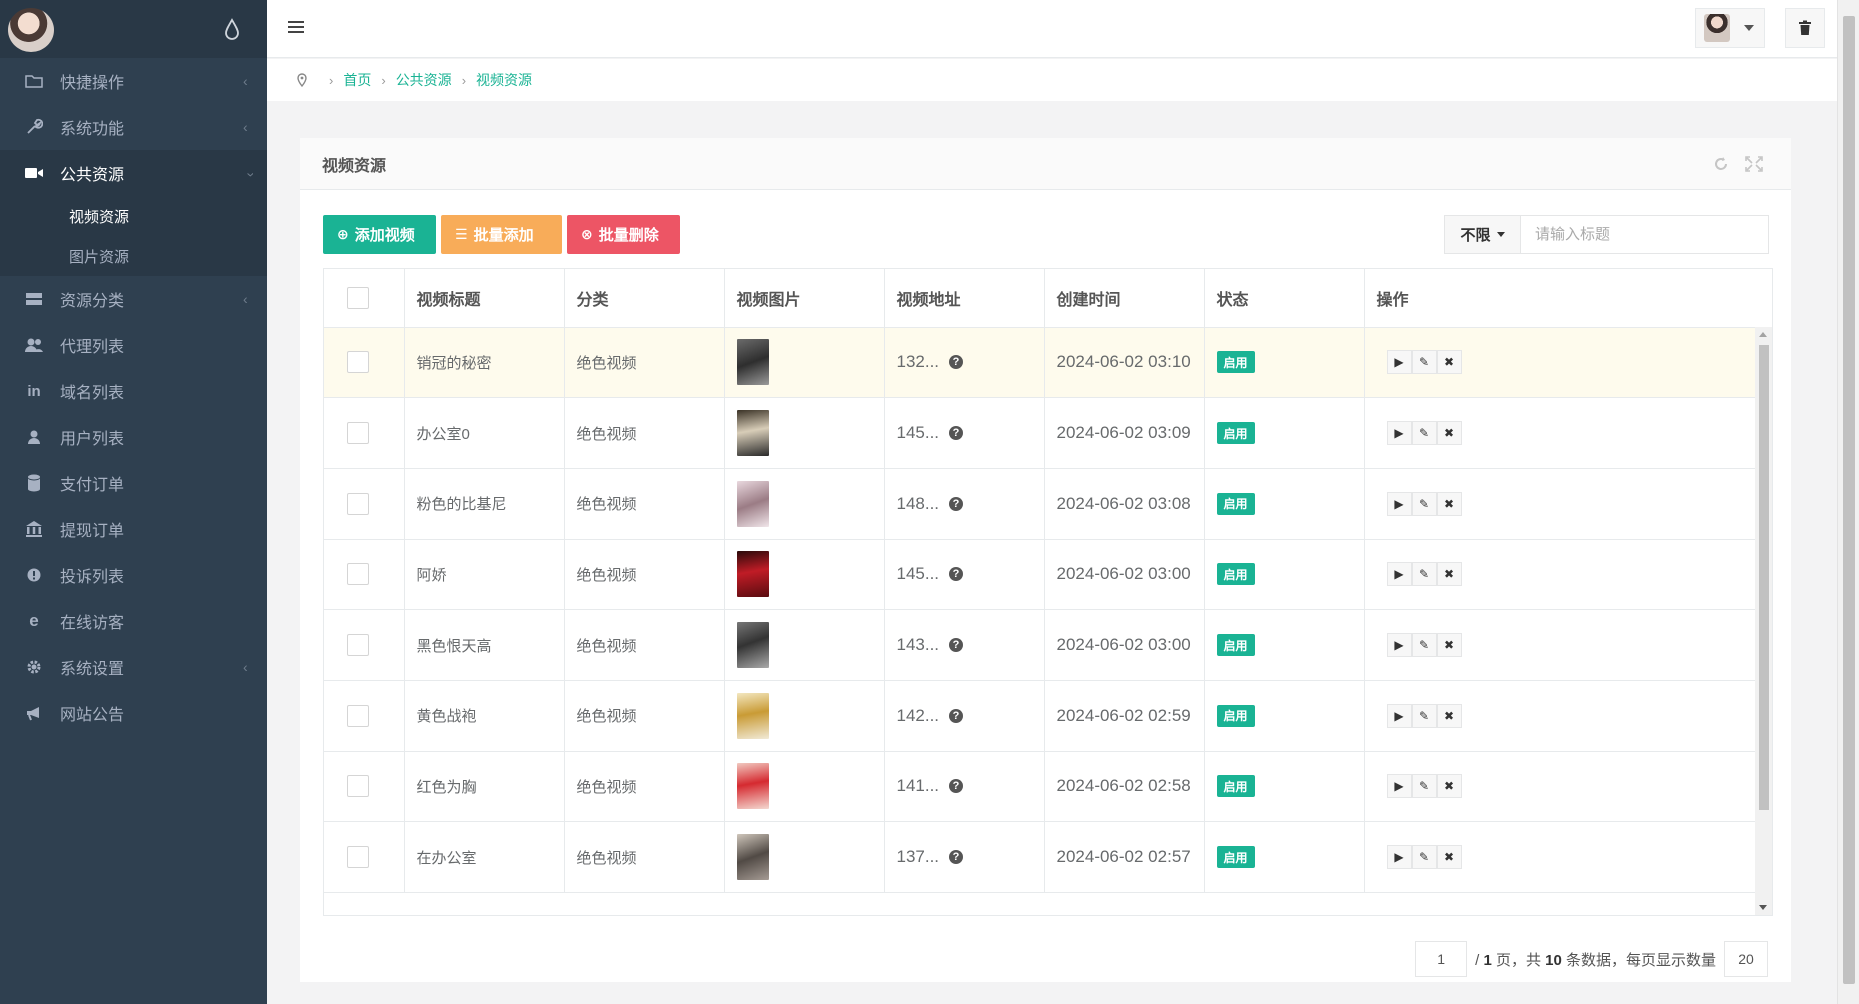 The width and height of the screenshot is (1859, 1004). What do you see at coordinates (133, 575) in the screenshot?
I see `sidebar-item-complaint-list: 投诉列表` at bounding box center [133, 575].